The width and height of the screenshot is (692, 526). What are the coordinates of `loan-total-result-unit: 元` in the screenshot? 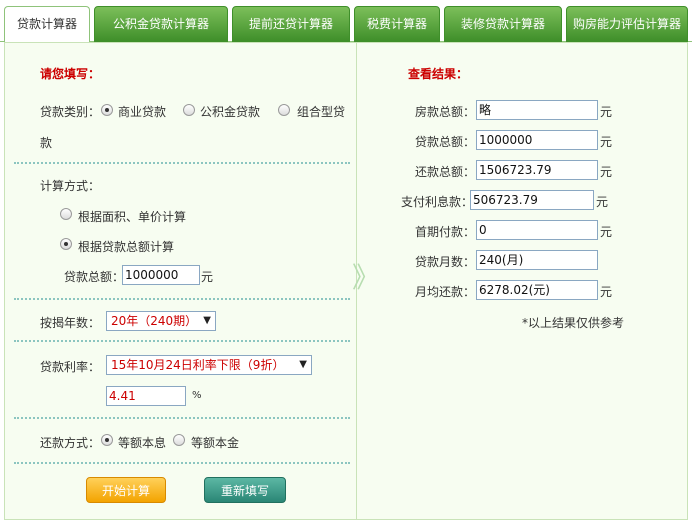 It's located at (606, 142).